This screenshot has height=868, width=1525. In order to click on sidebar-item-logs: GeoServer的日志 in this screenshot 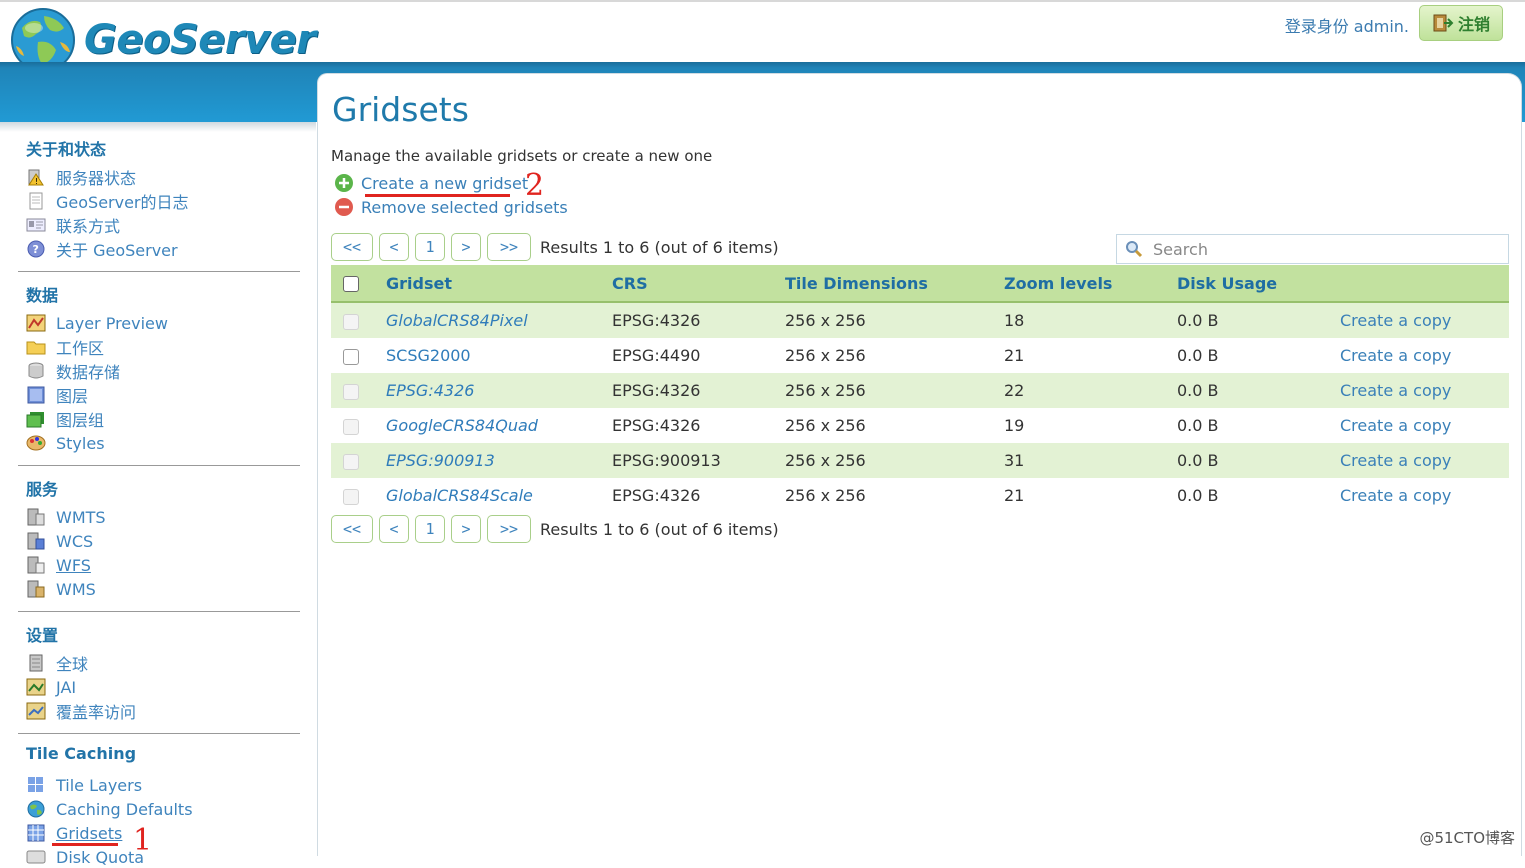, I will do `click(107, 201)`.